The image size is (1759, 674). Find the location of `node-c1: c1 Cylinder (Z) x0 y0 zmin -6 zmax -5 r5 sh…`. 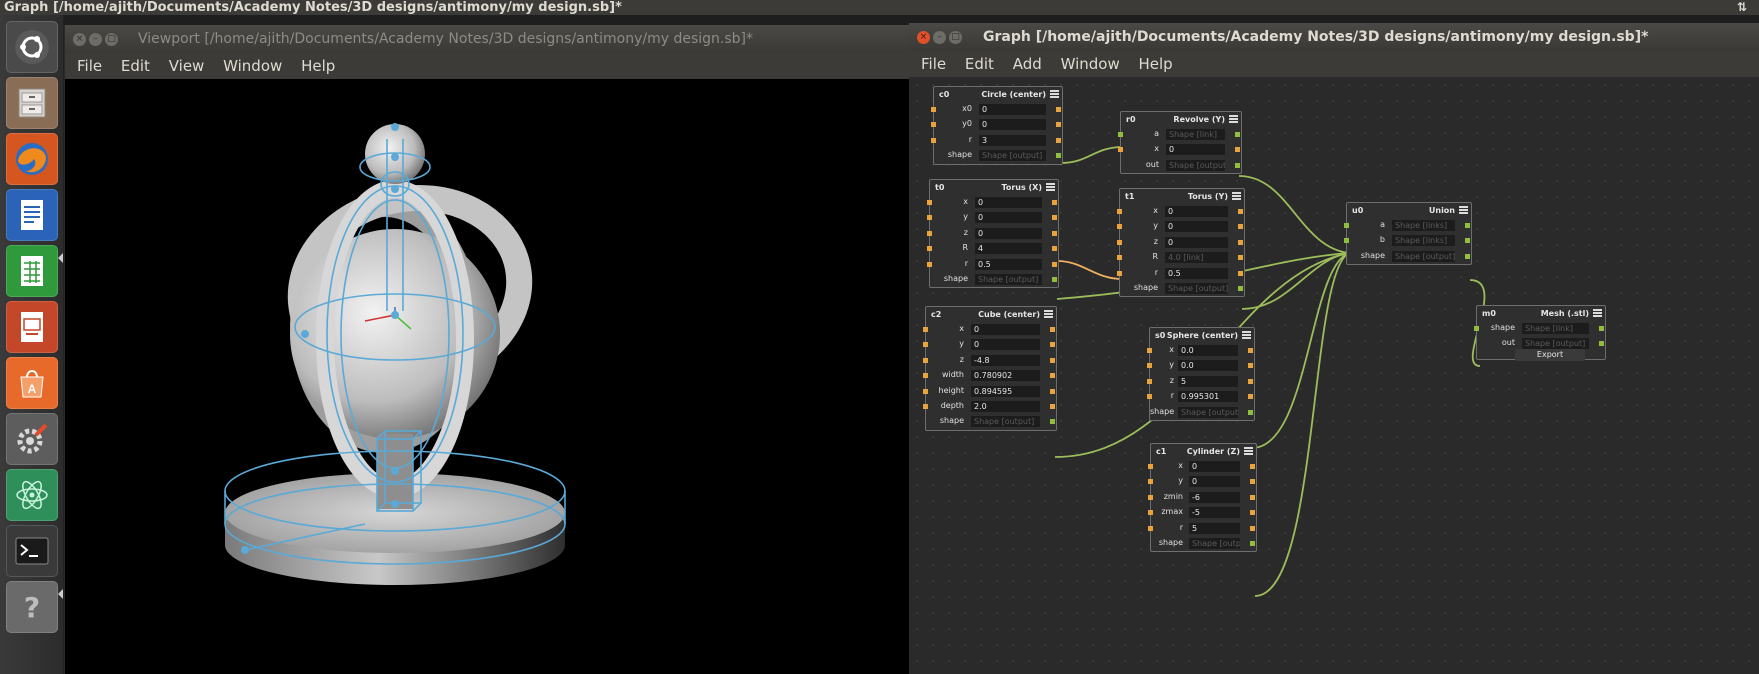

node-c1: c1 Cylinder (Z) x0 y0 zmin -6 zmax -5 r5 sh… is located at coordinates (1202, 498).